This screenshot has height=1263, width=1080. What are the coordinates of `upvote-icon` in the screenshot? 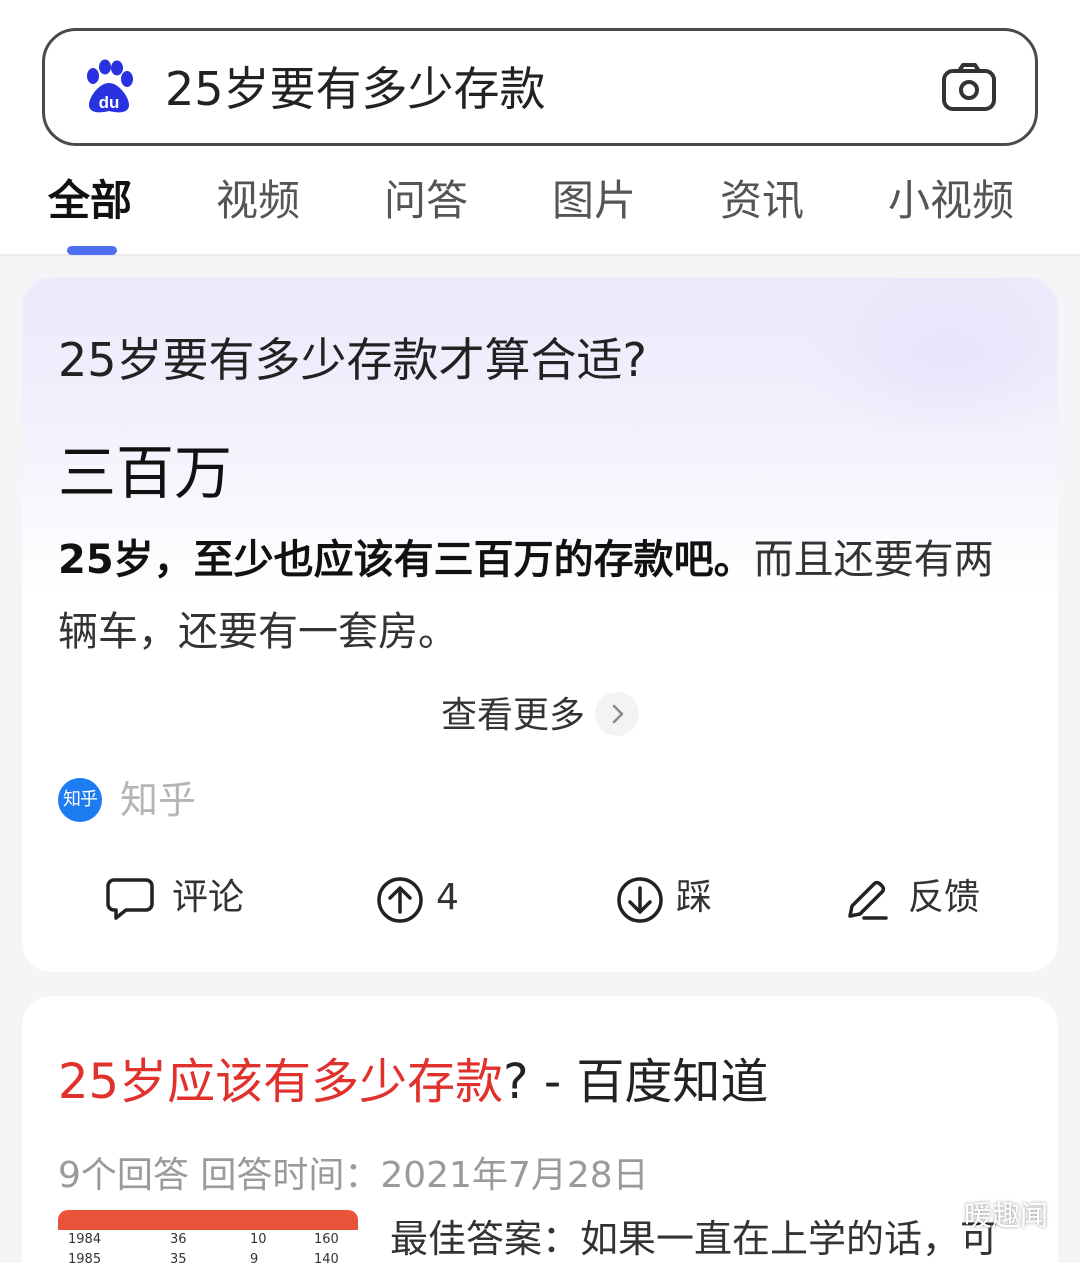 It's located at (400, 900).